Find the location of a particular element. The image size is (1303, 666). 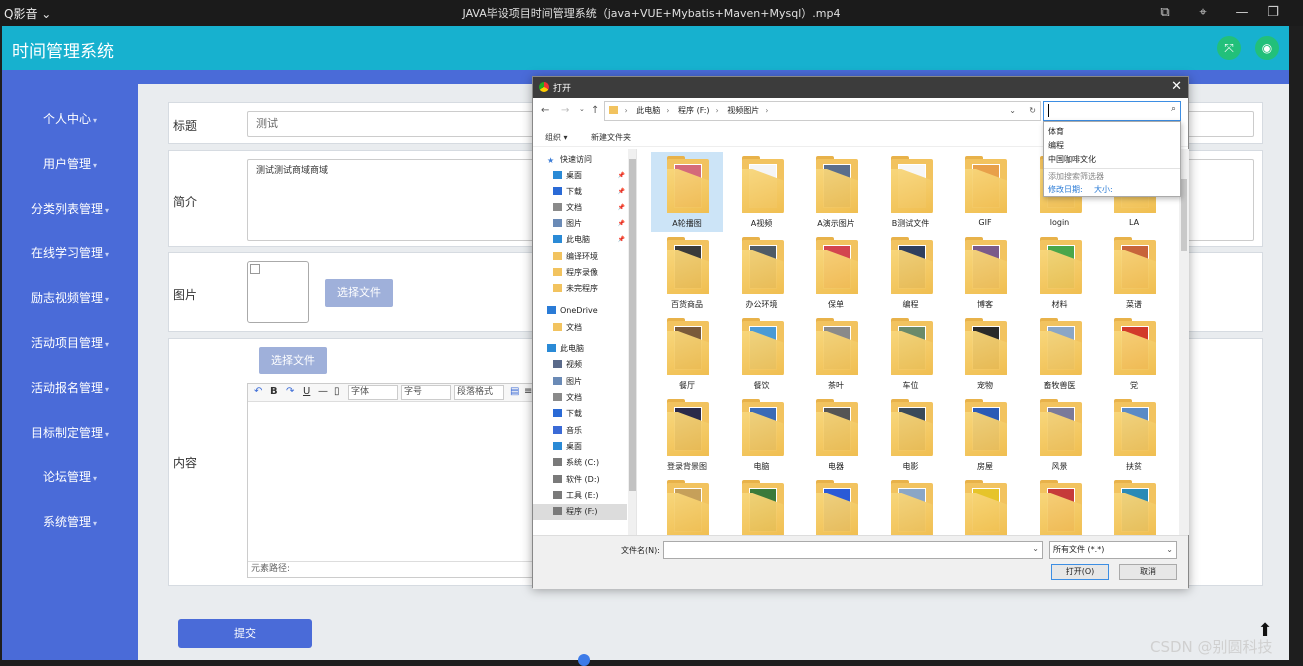

breadcrumb-item: 此电脑 is located at coordinates (648, 110).